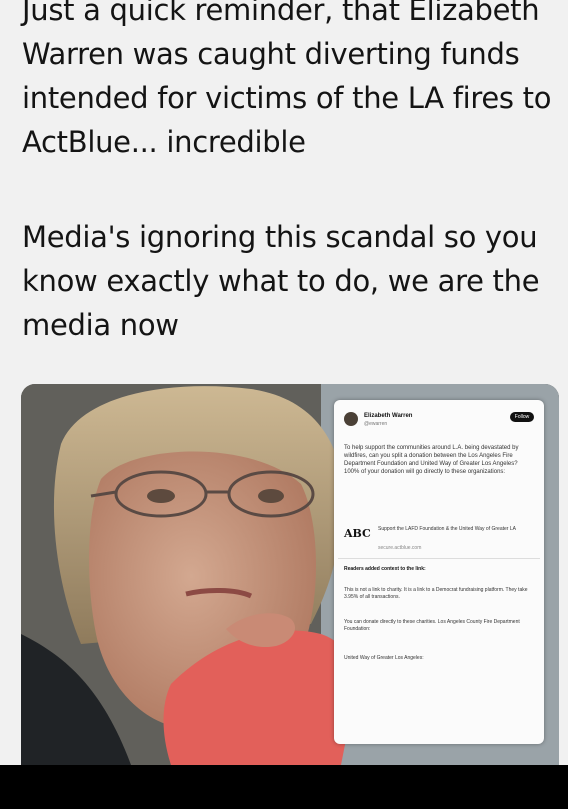 This screenshot has height=809, width=568. What do you see at coordinates (357, 533) in the screenshot?
I see `link-logo: ABC` at bounding box center [357, 533].